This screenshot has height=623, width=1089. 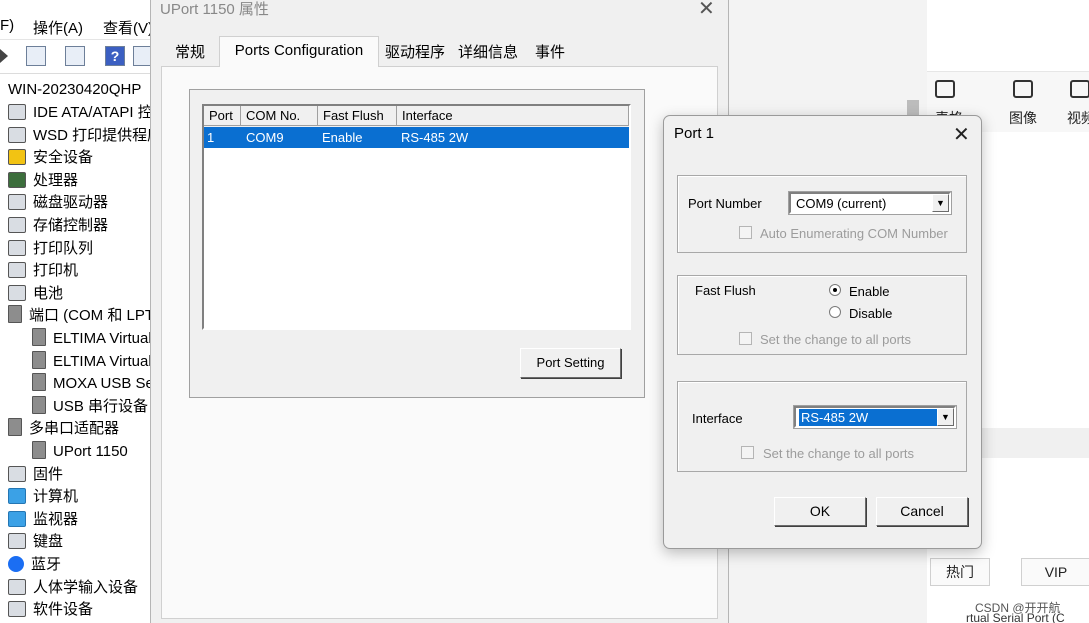 I want to click on tree-item: 处理器, so click(x=43, y=181).